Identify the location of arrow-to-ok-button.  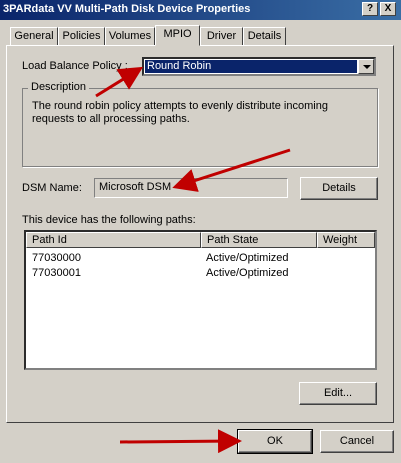
(180, 441).